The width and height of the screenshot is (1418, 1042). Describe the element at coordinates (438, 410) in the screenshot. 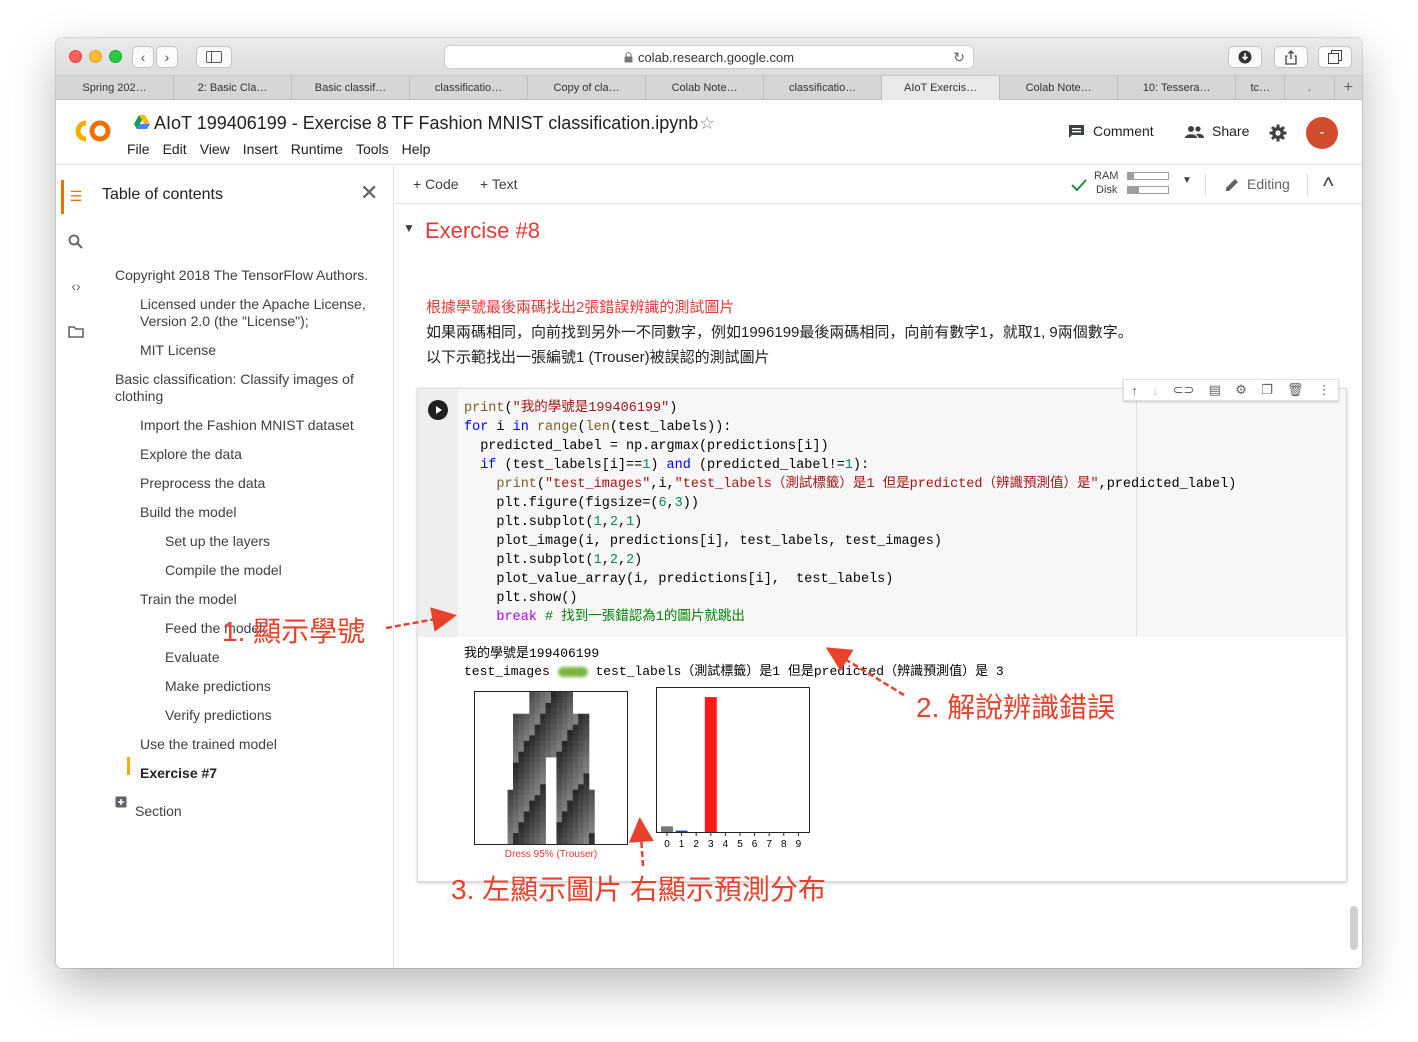

I see `run-cell-button` at that location.